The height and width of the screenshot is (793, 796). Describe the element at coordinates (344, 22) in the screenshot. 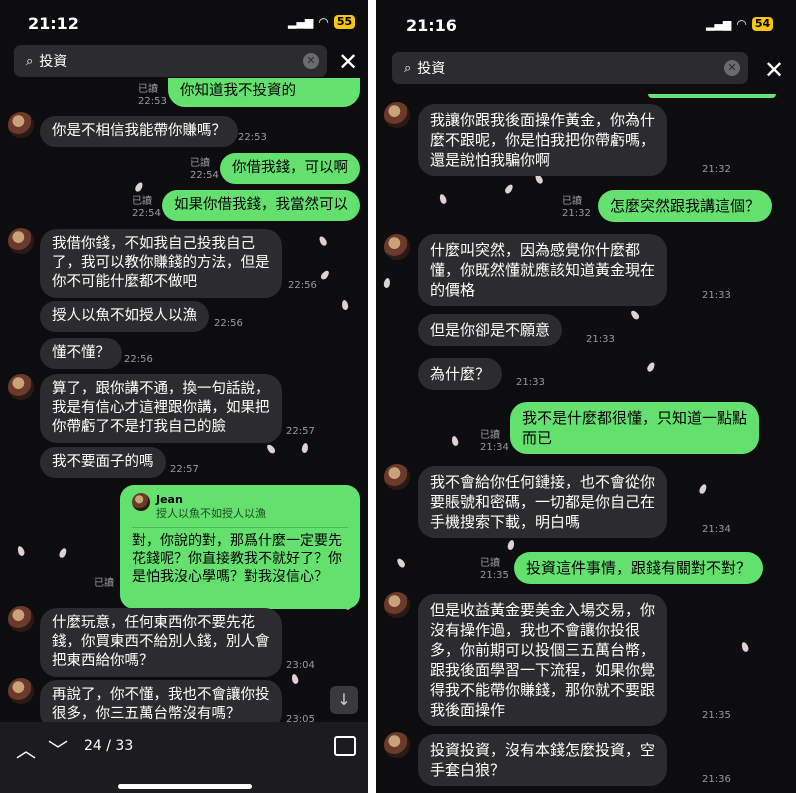

I see `battery-indicator: 55` at that location.